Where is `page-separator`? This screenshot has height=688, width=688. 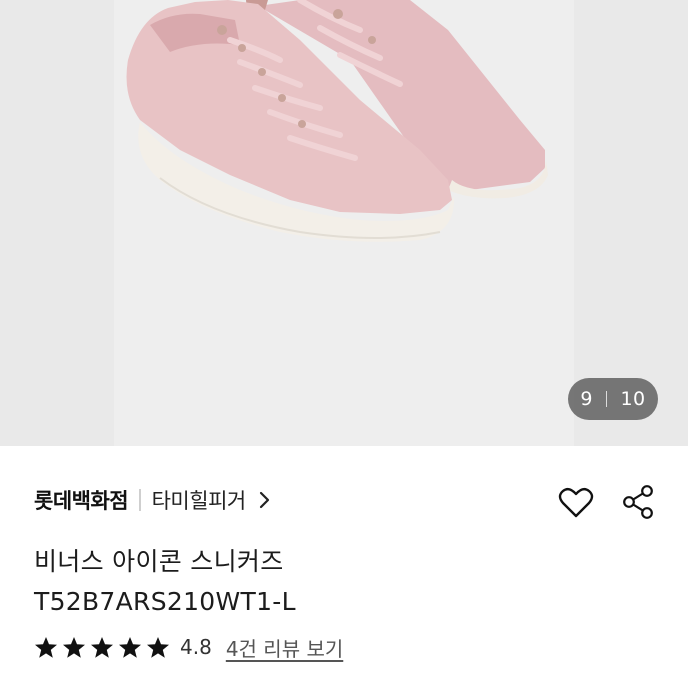 page-separator is located at coordinates (606, 399).